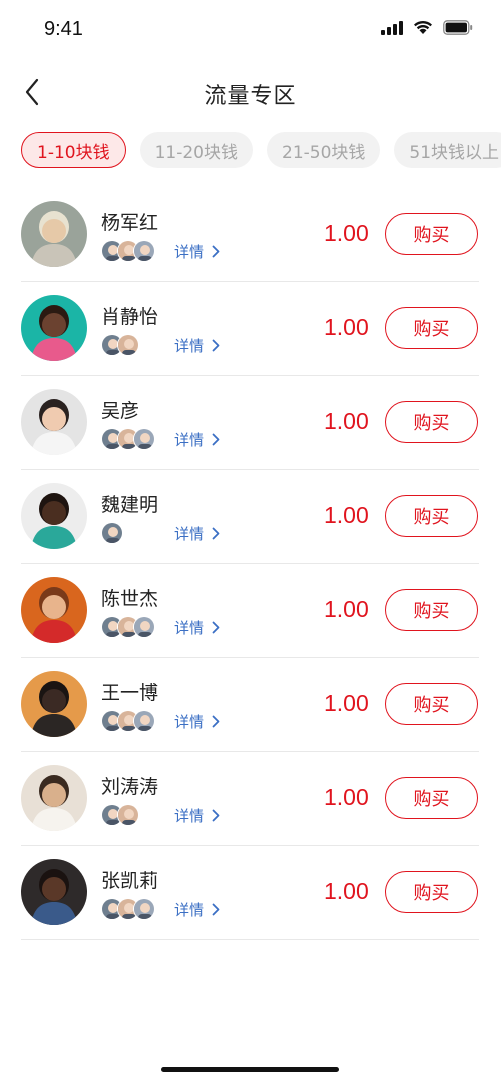 This screenshot has height=1084, width=501. I want to click on nav-bar: 流量专区, so click(250, 92).